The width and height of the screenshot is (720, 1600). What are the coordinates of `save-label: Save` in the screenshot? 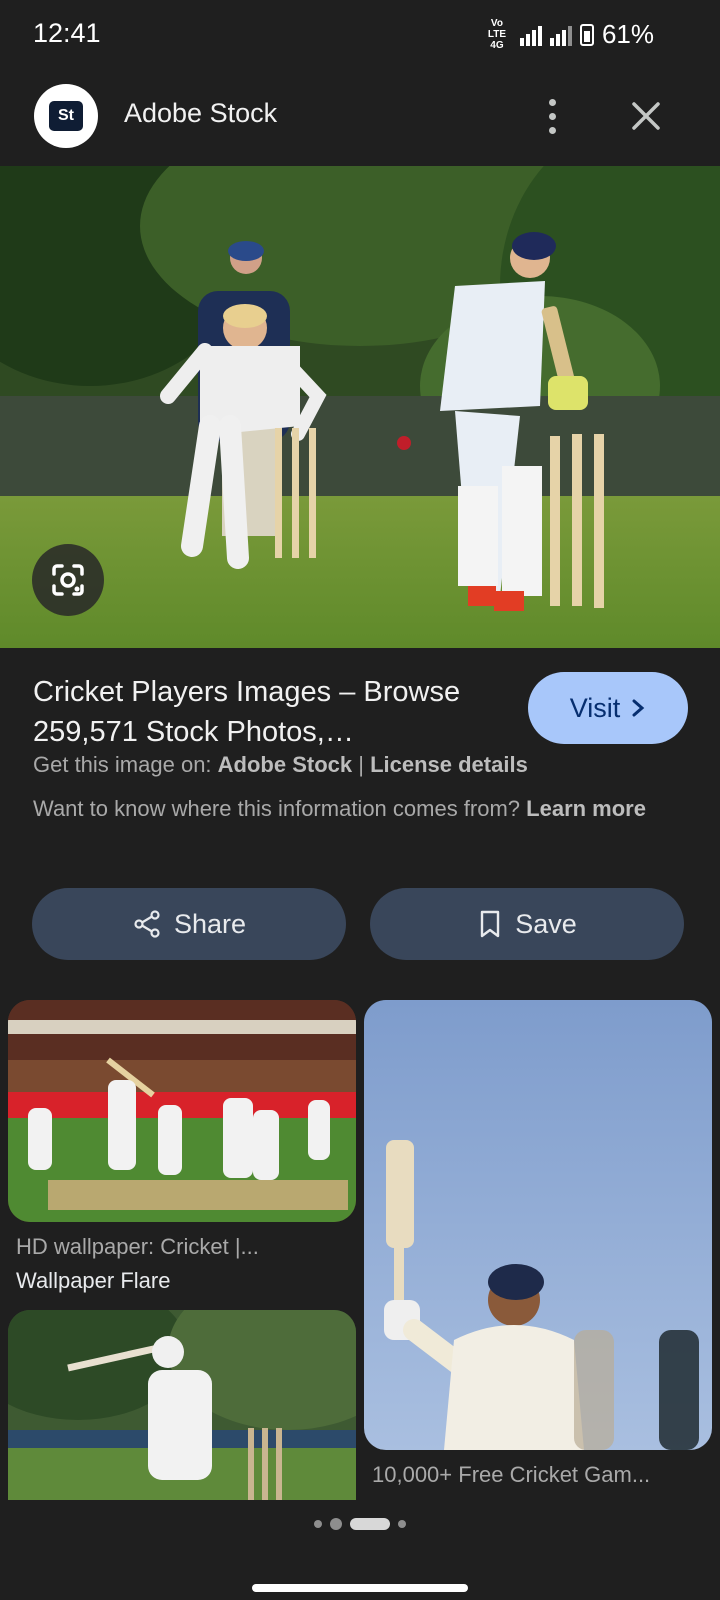 It's located at (546, 923).